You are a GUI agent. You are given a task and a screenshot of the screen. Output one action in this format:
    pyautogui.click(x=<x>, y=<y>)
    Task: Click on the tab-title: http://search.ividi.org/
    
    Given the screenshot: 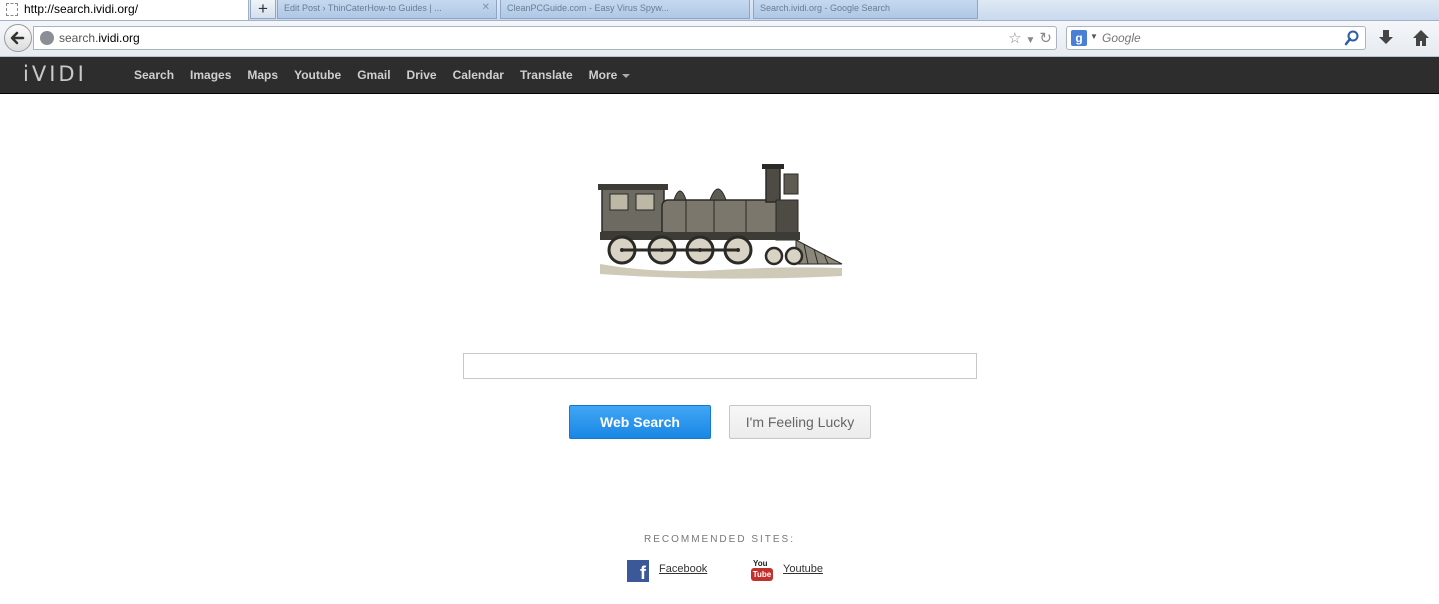 What is the action you would take?
    pyautogui.click(x=81, y=9)
    